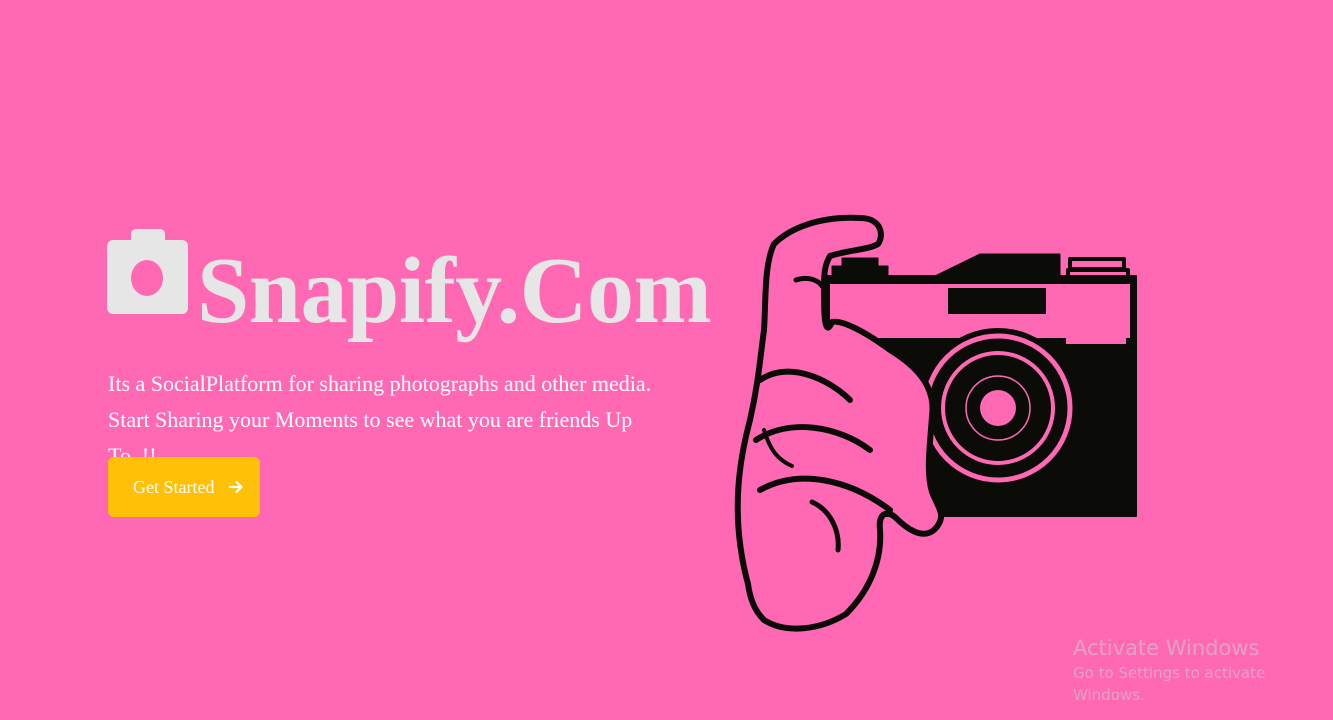 The width and height of the screenshot is (1333, 720). I want to click on brand-name: Snapify.Com, so click(454, 291).